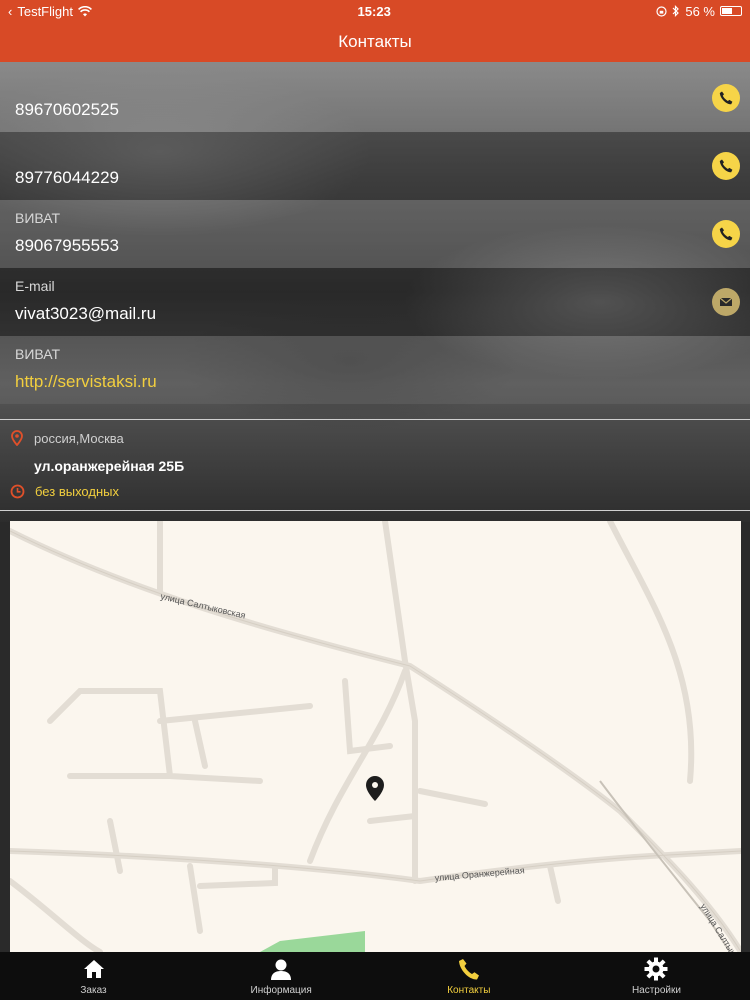 The width and height of the screenshot is (750, 1000). I want to click on contact-phone: 89776044229, so click(67, 178).